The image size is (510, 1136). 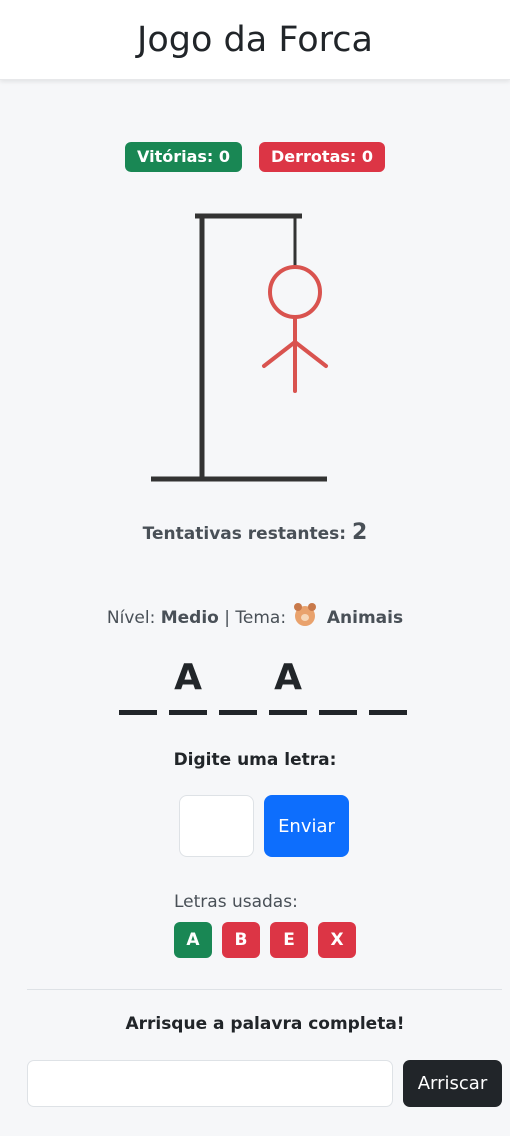 What do you see at coordinates (241, 940) in the screenshot?
I see `used-letter-chip: B` at bounding box center [241, 940].